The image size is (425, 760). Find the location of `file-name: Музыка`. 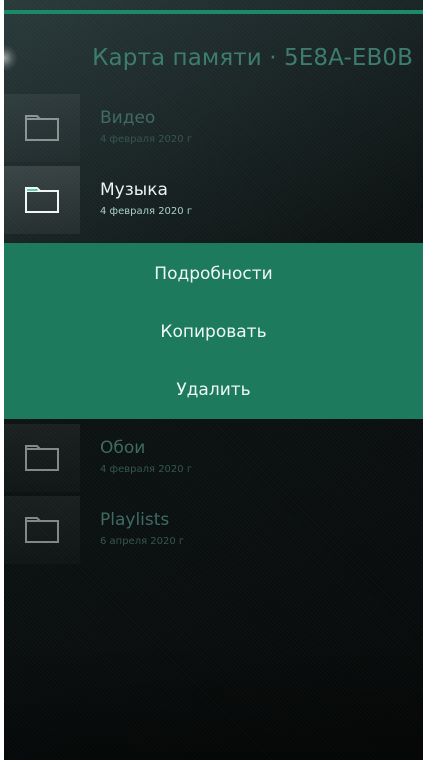

file-name: Музыка is located at coordinates (134, 190).